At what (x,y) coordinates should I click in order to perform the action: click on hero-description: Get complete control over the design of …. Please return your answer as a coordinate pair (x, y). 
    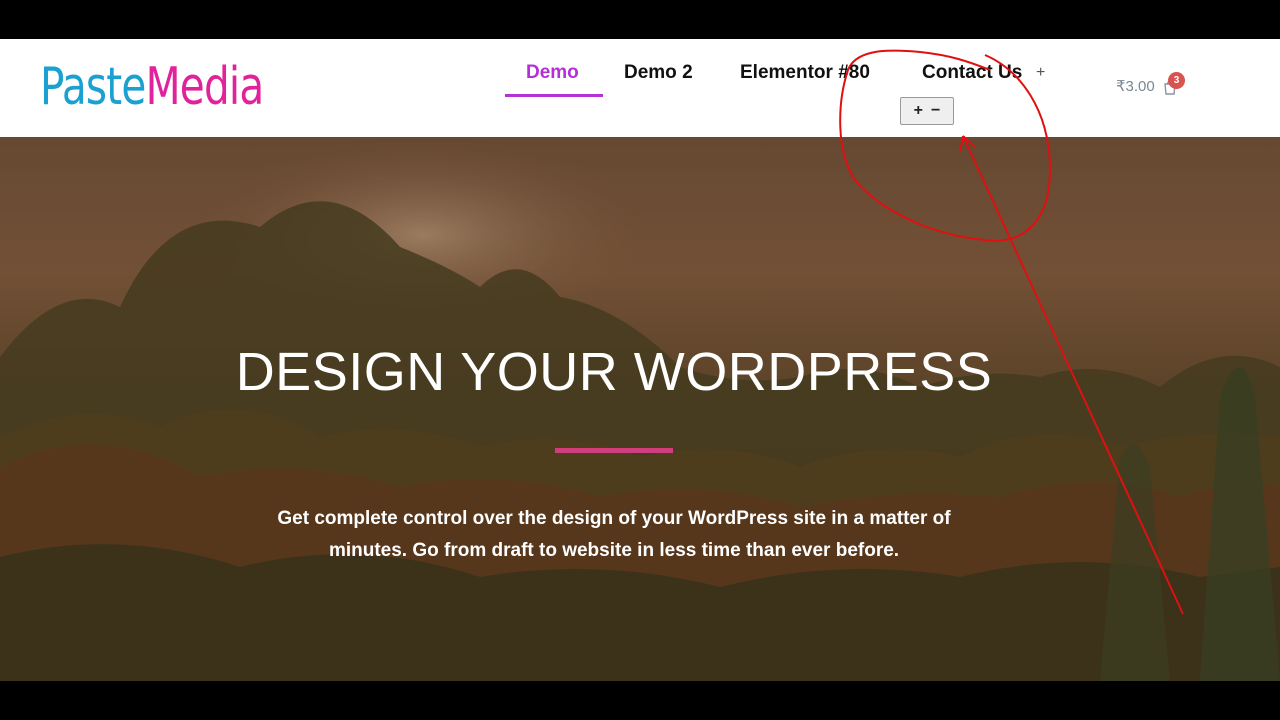
    Looking at the image, I should click on (614, 534).